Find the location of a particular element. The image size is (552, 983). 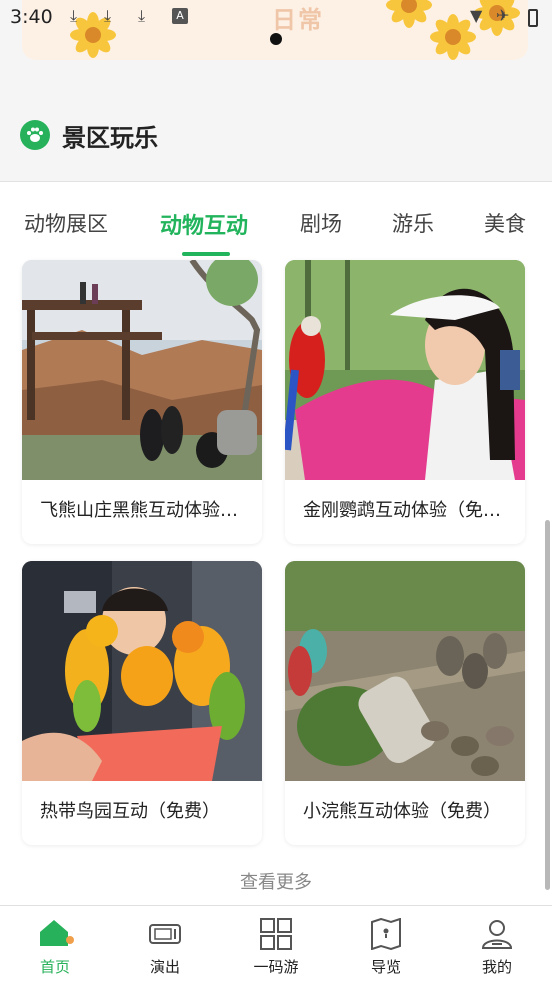

qr-grid-icon is located at coordinates (276, 934).